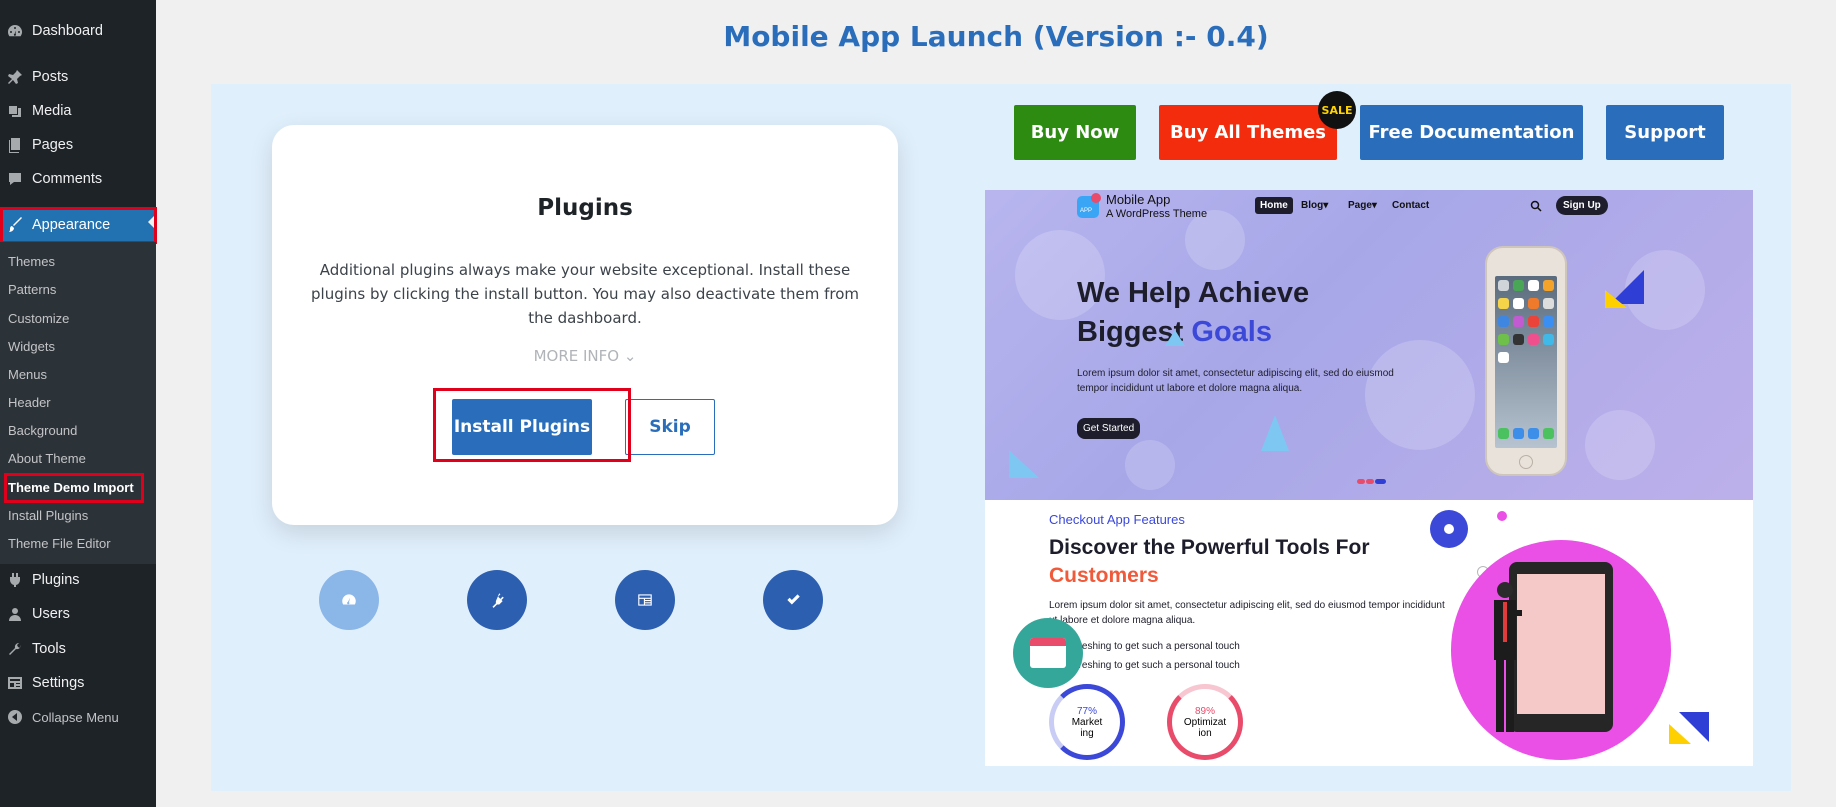 This screenshot has width=1836, height=807. What do you see at coordinates (585, 356) in the screenshot?
I see `more-info-link: MORE INFO ⌄` at bounding box center [585, 356].